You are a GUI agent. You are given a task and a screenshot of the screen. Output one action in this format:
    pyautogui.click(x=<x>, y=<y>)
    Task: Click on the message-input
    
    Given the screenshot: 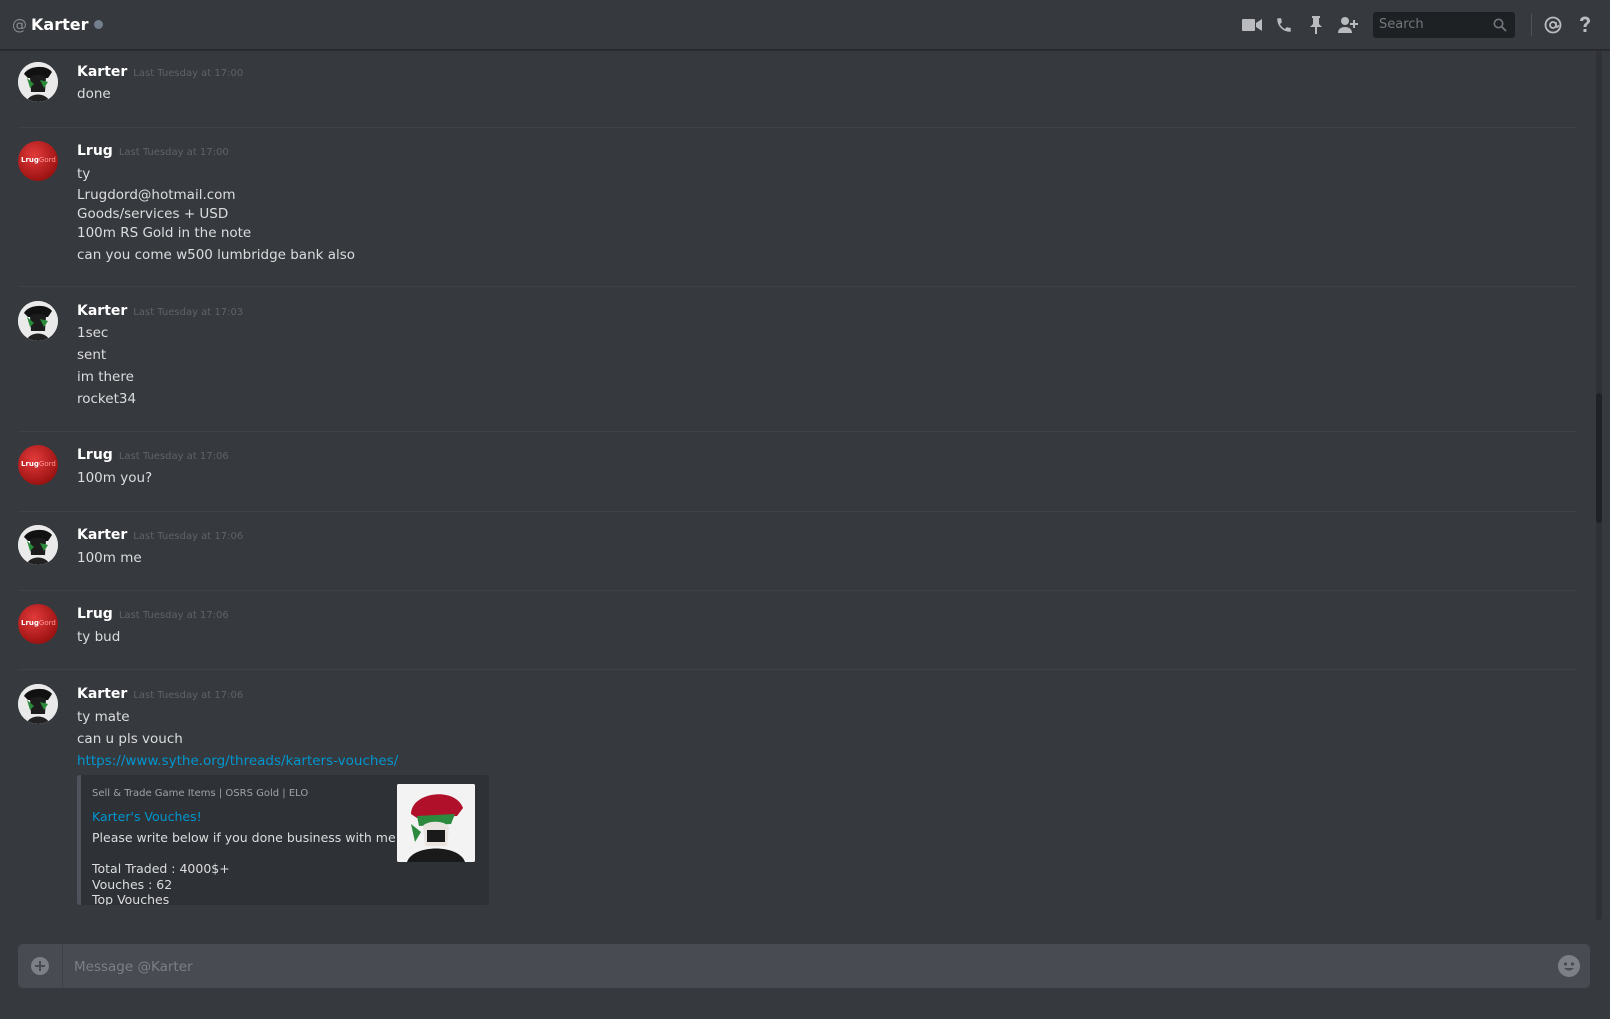 What is the action you would take?
    pyautogui.click(x=804, y=967)
    